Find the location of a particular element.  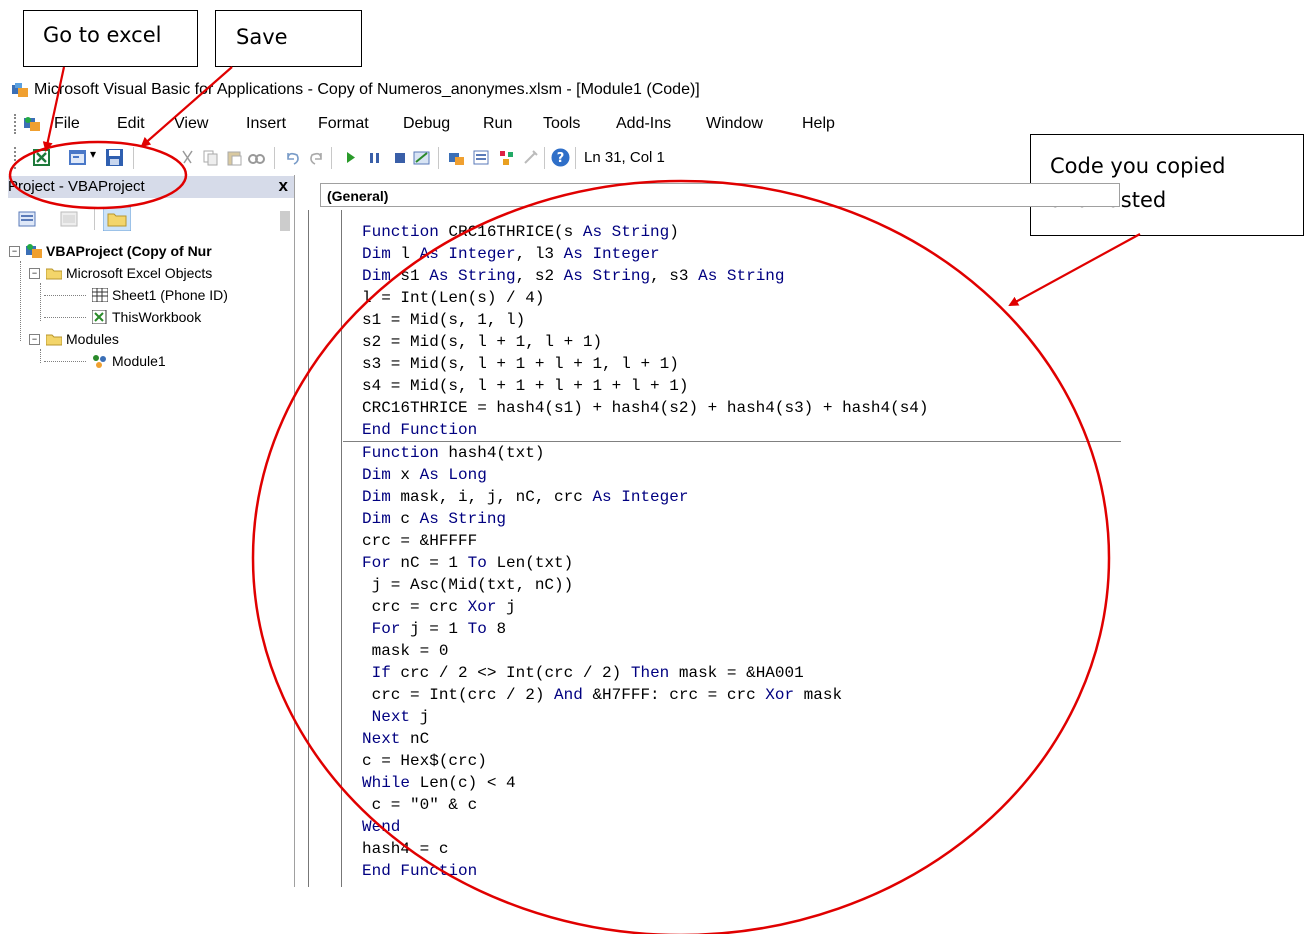

menu-debug: Debug is located at coordinates (426, 124).